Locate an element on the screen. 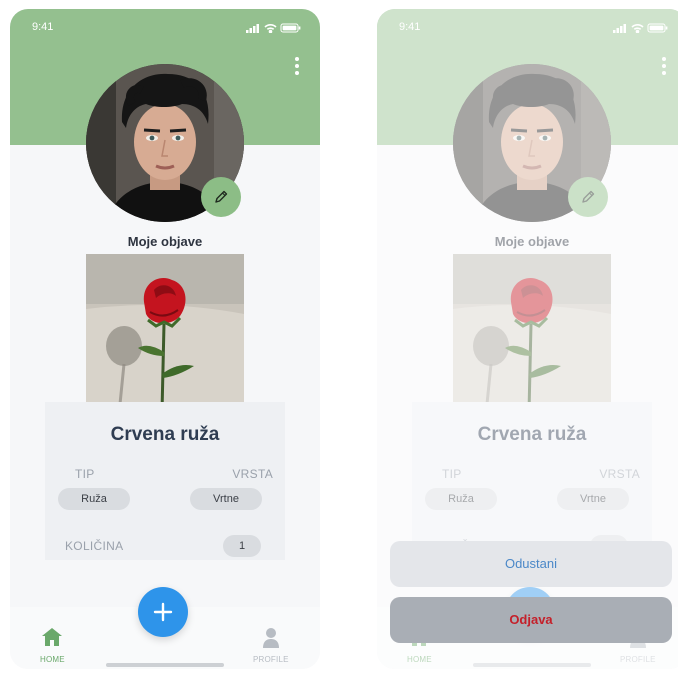 Image resolution: width=678 pixels, height=674 pixels. cancel-button: Odustani is located at coordinates (531, 564).